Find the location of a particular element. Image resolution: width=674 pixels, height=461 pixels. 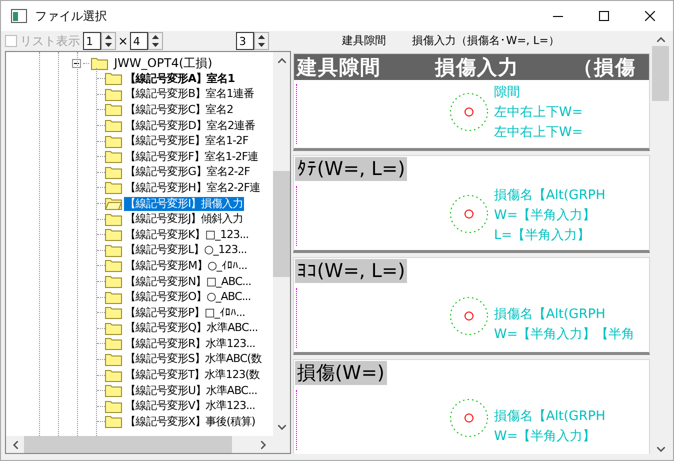

header-text: 建具隙間 is located at coordinates (339, 67).